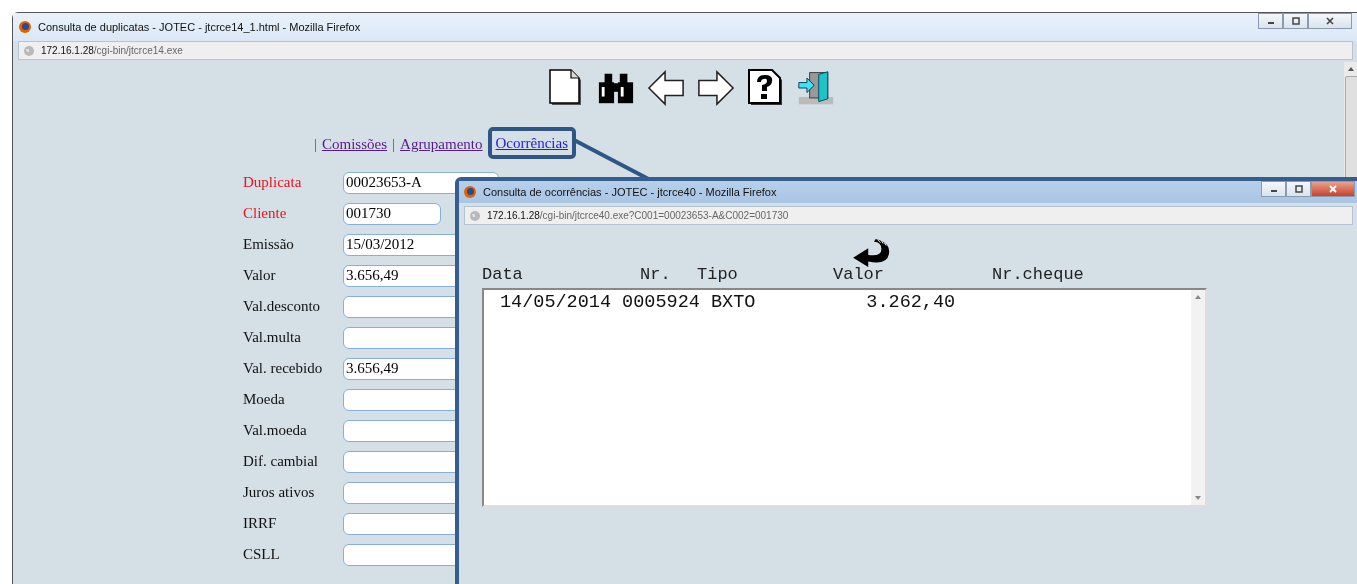 This screenshot has width=1357, height=584. What do you see at coordinates (718, 274) in the screenshot?
I see `column-header: Tipo` at bounding box center [718, 274].